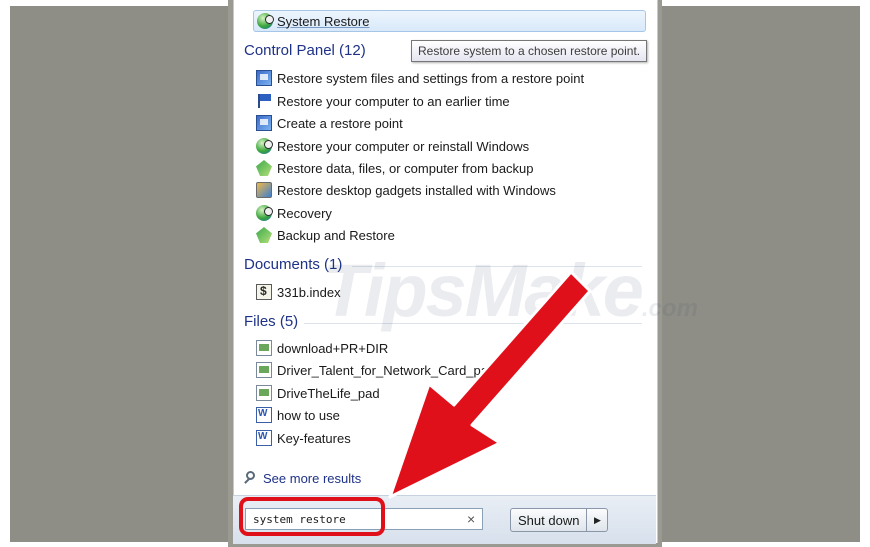 This screenshot has width=870, height=547. I want to click on annotation-arrow-icon, so click(490, 384).